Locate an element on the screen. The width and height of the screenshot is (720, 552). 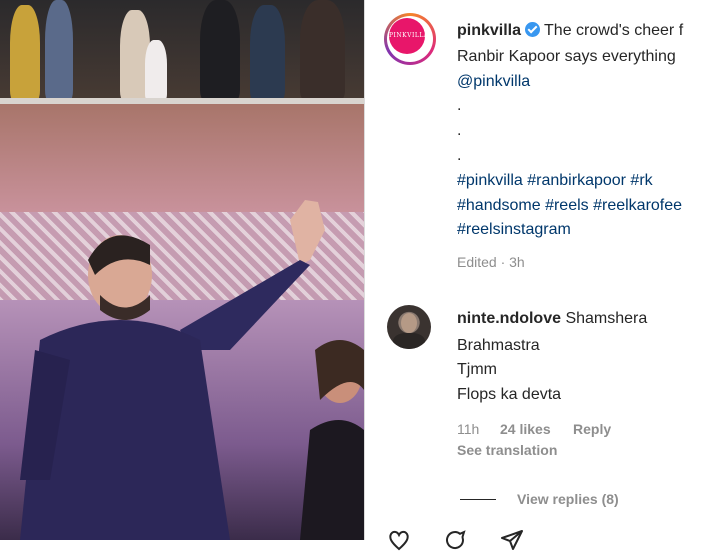
post-meta: Edited · 3h is located at coordinates (491, 262).